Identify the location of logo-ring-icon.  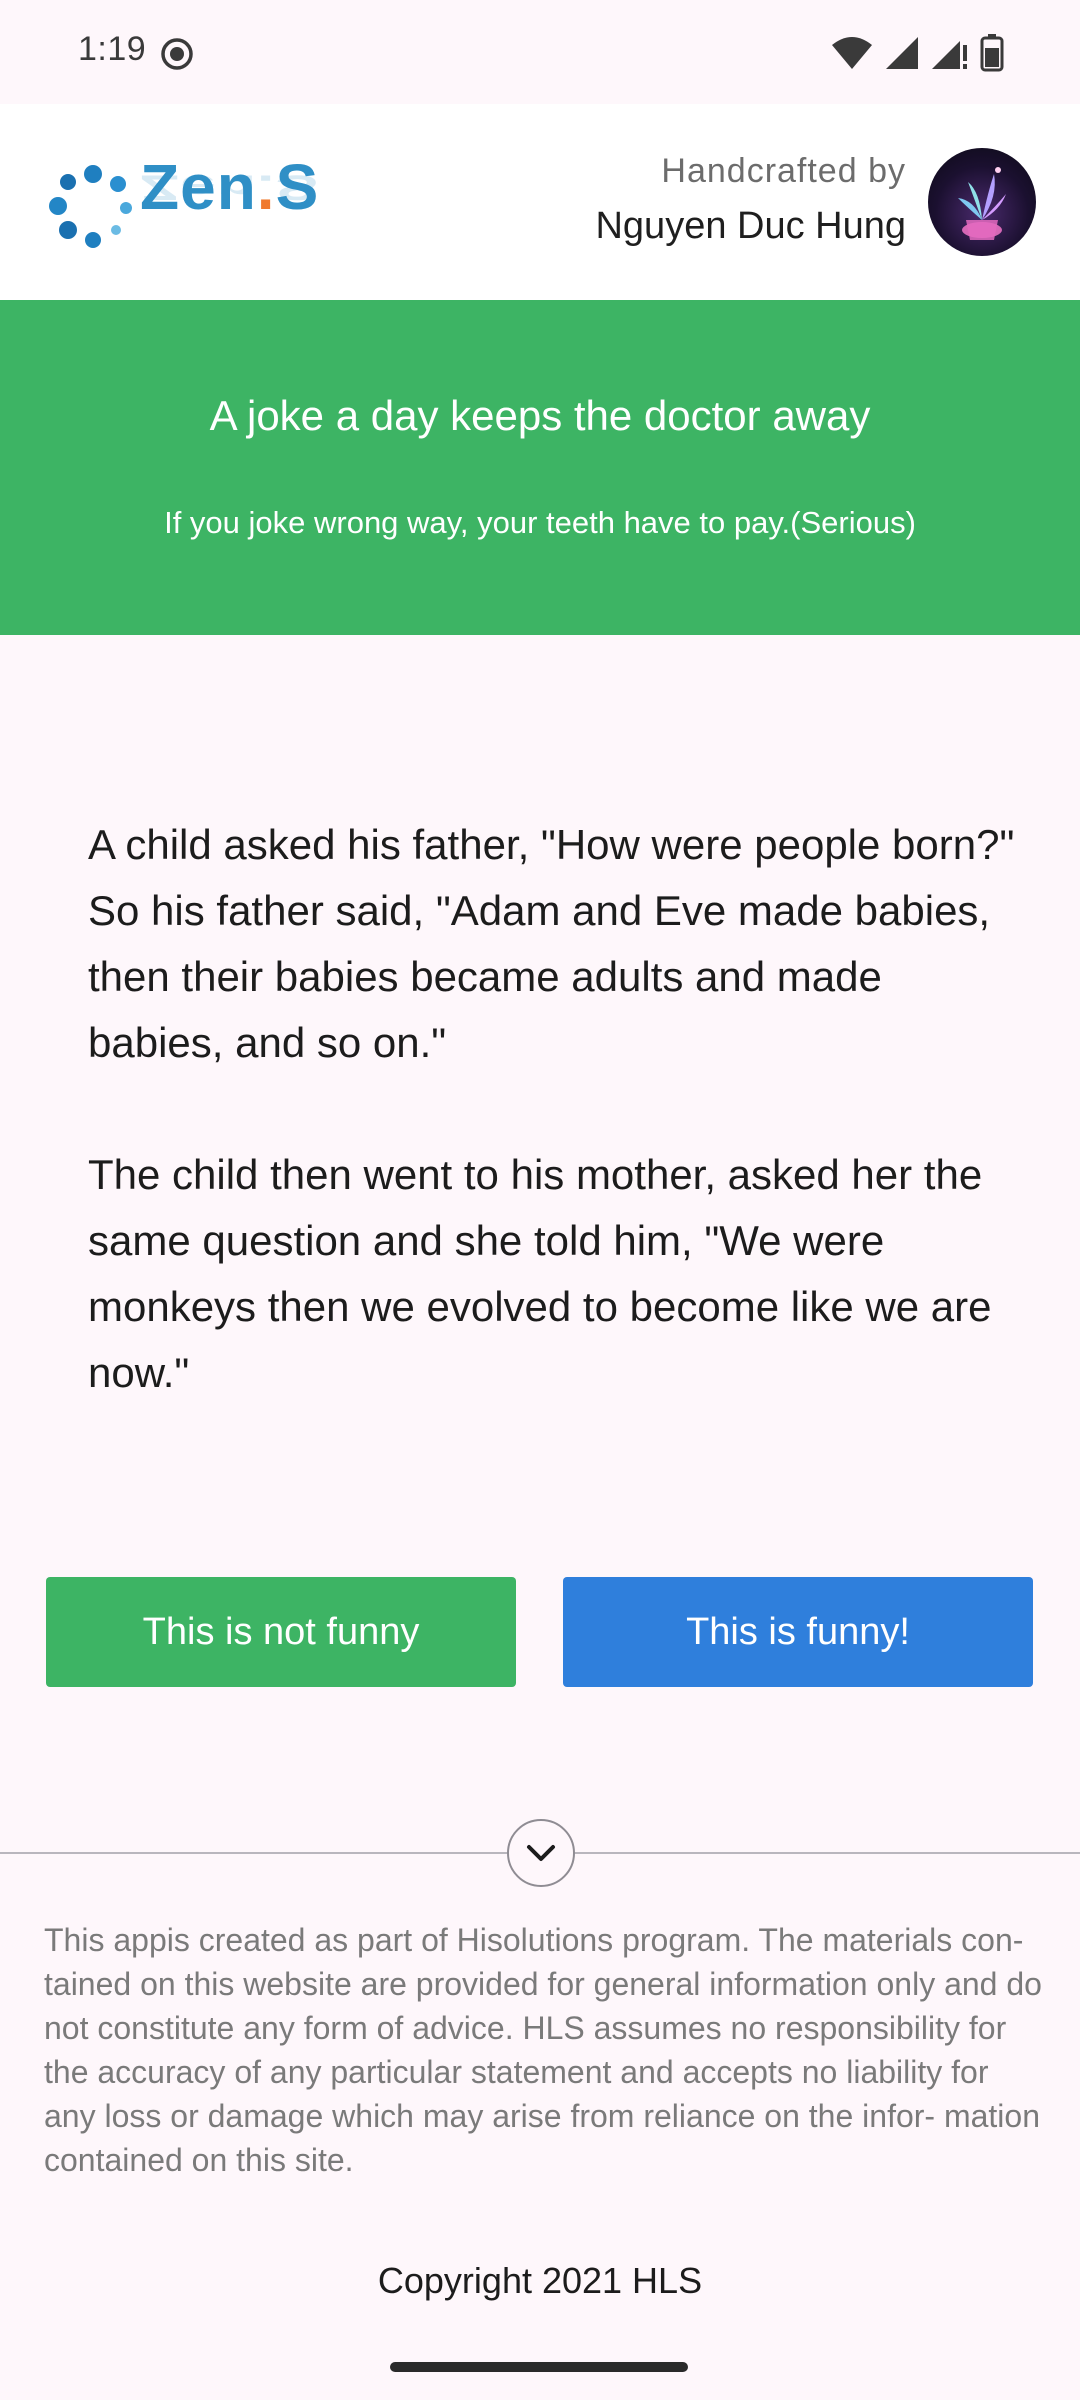
(93, 207).